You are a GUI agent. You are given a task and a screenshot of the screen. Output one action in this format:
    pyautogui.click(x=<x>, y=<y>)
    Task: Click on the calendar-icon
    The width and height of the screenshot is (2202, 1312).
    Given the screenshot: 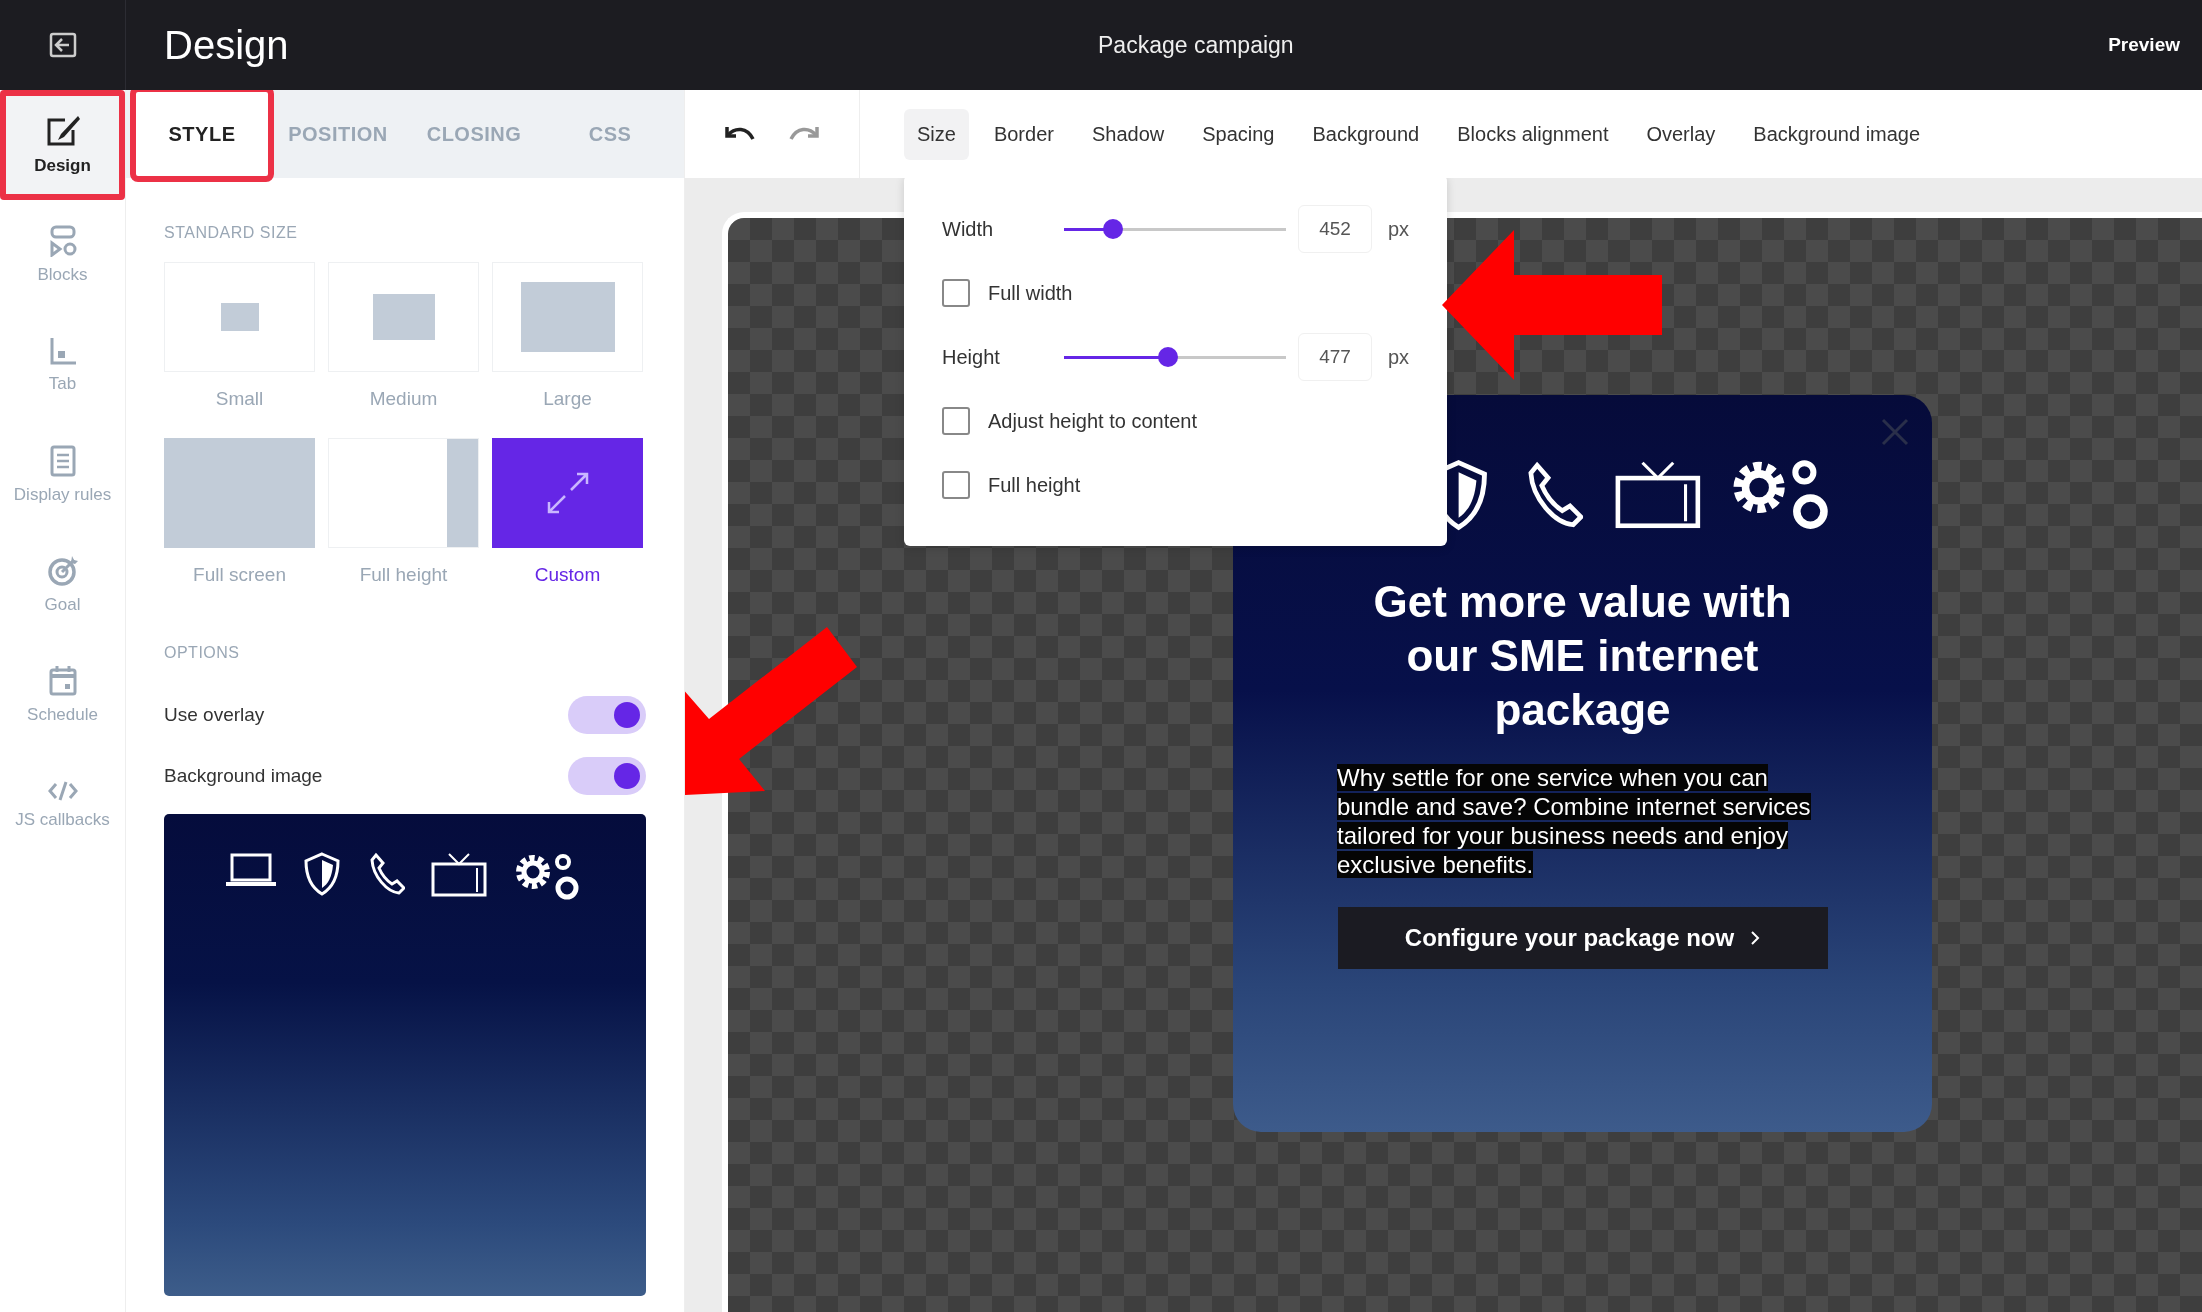 What is the action you would take?
    pyautogui.click(x=62, y=681)
    